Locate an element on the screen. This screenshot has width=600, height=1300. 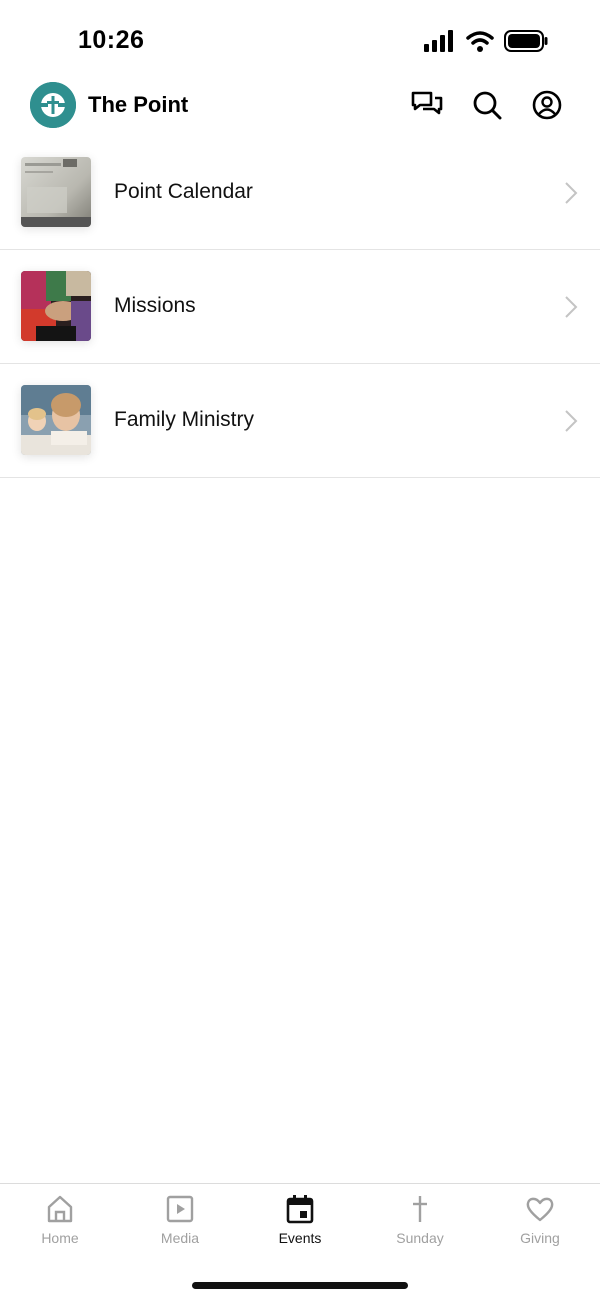
search-icon is located at coordinates (487, 105).